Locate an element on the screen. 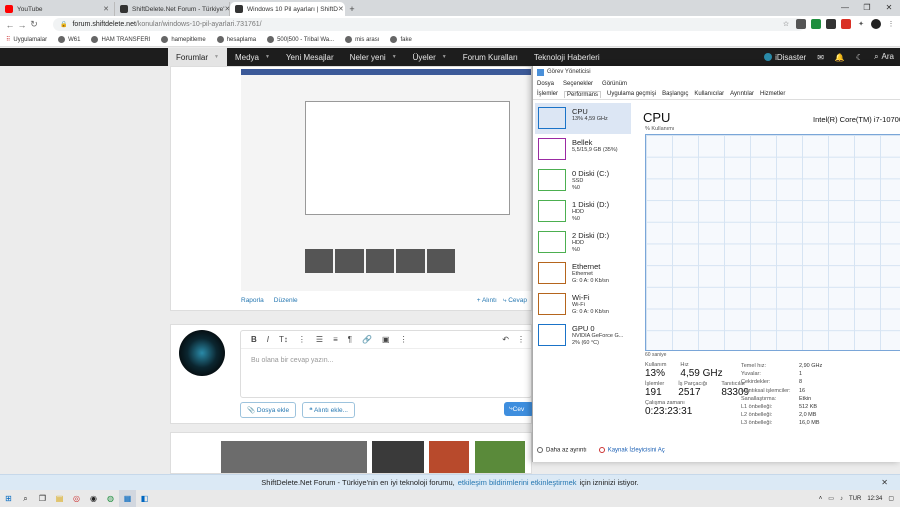 This screenshot has width=900, height=507. tab-performance: Performans is located at coordinates (583, 94).